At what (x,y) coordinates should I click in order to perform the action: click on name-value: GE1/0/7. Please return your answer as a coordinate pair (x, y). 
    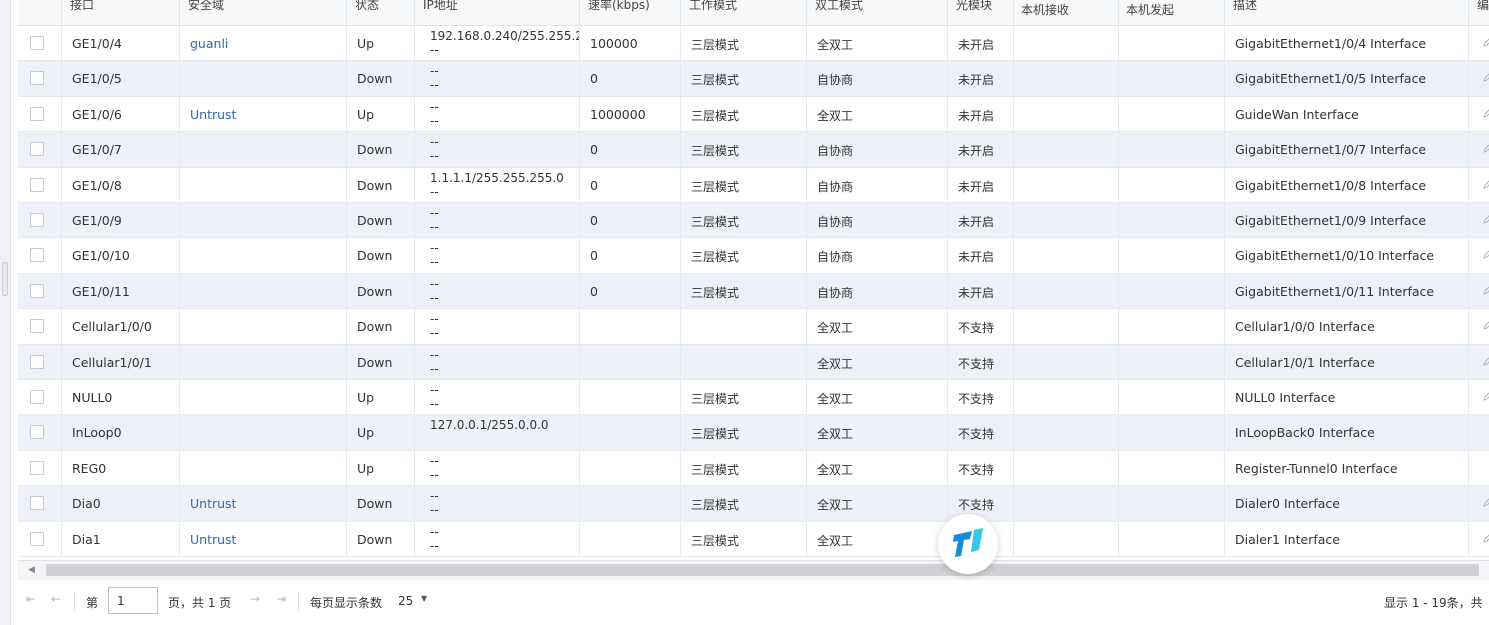
    Looking at the image, I should click on (97, 150).